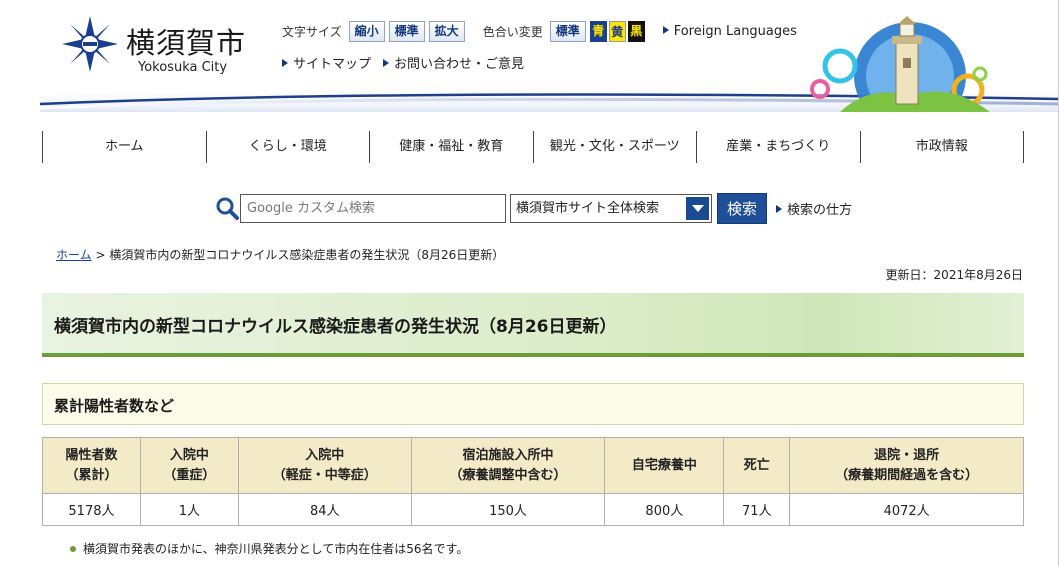 This screenshot has height=566, width=1059. What do you see at coordinates (614, 147) in the screenshot?
I see `nav-item-tourism: 観光・文化・スポーツ` at bounding box center [614, 147].